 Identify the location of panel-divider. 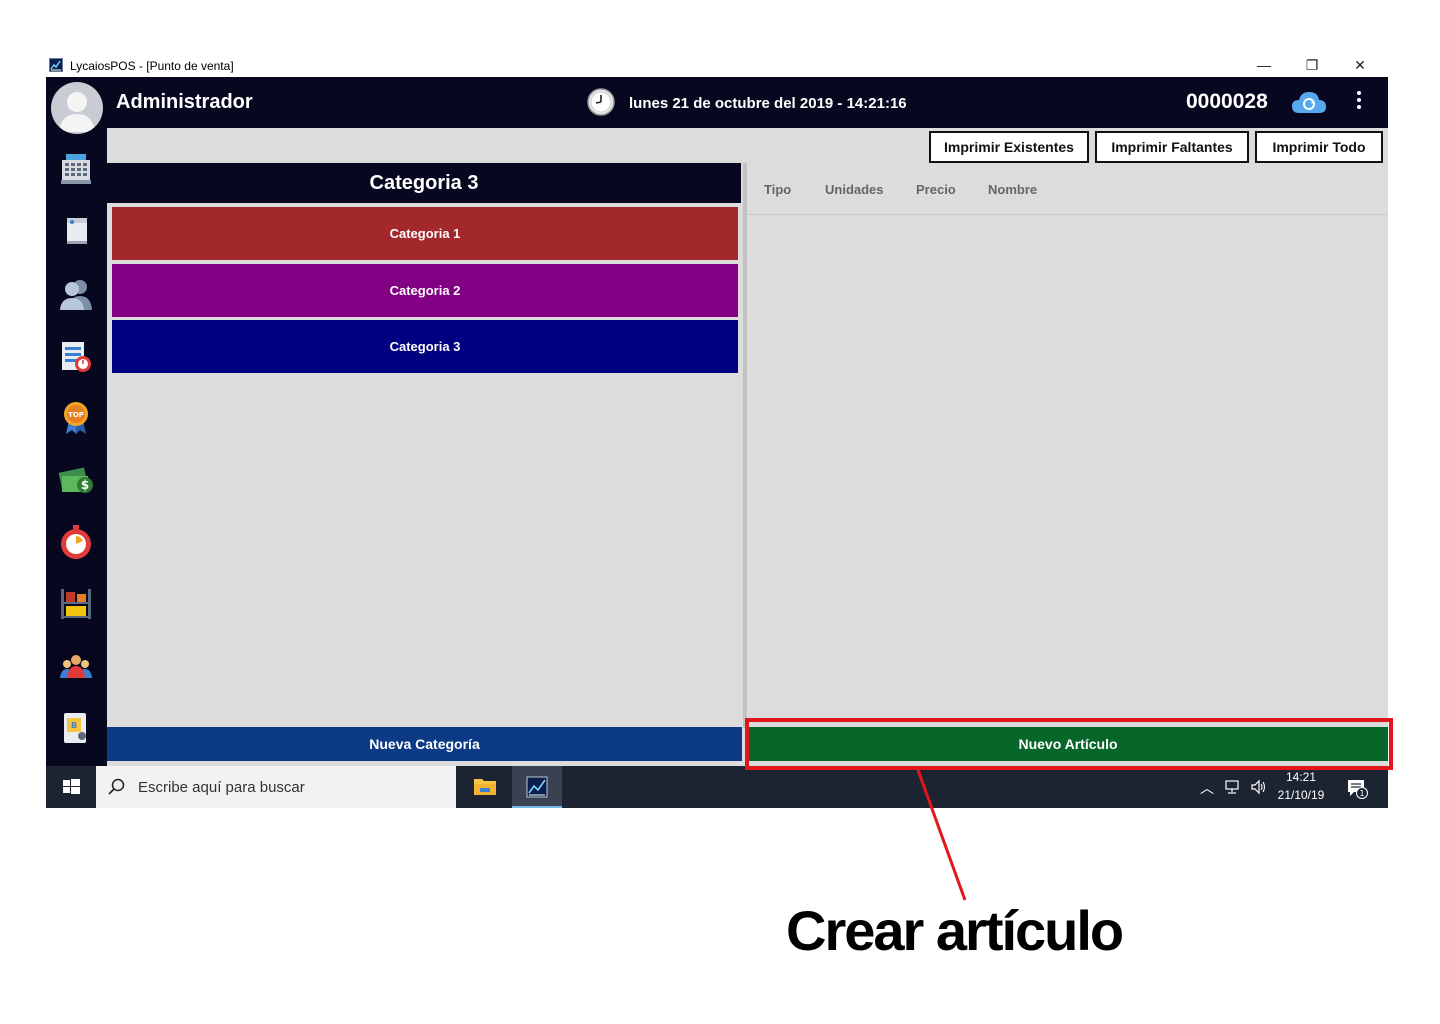
(745, 445).